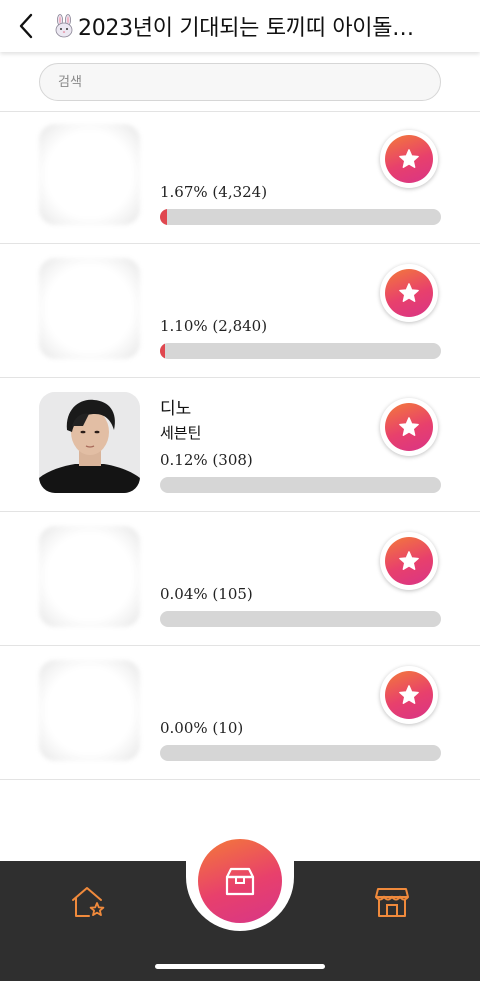  I want to click on home-star-icon, so click(88, 902).